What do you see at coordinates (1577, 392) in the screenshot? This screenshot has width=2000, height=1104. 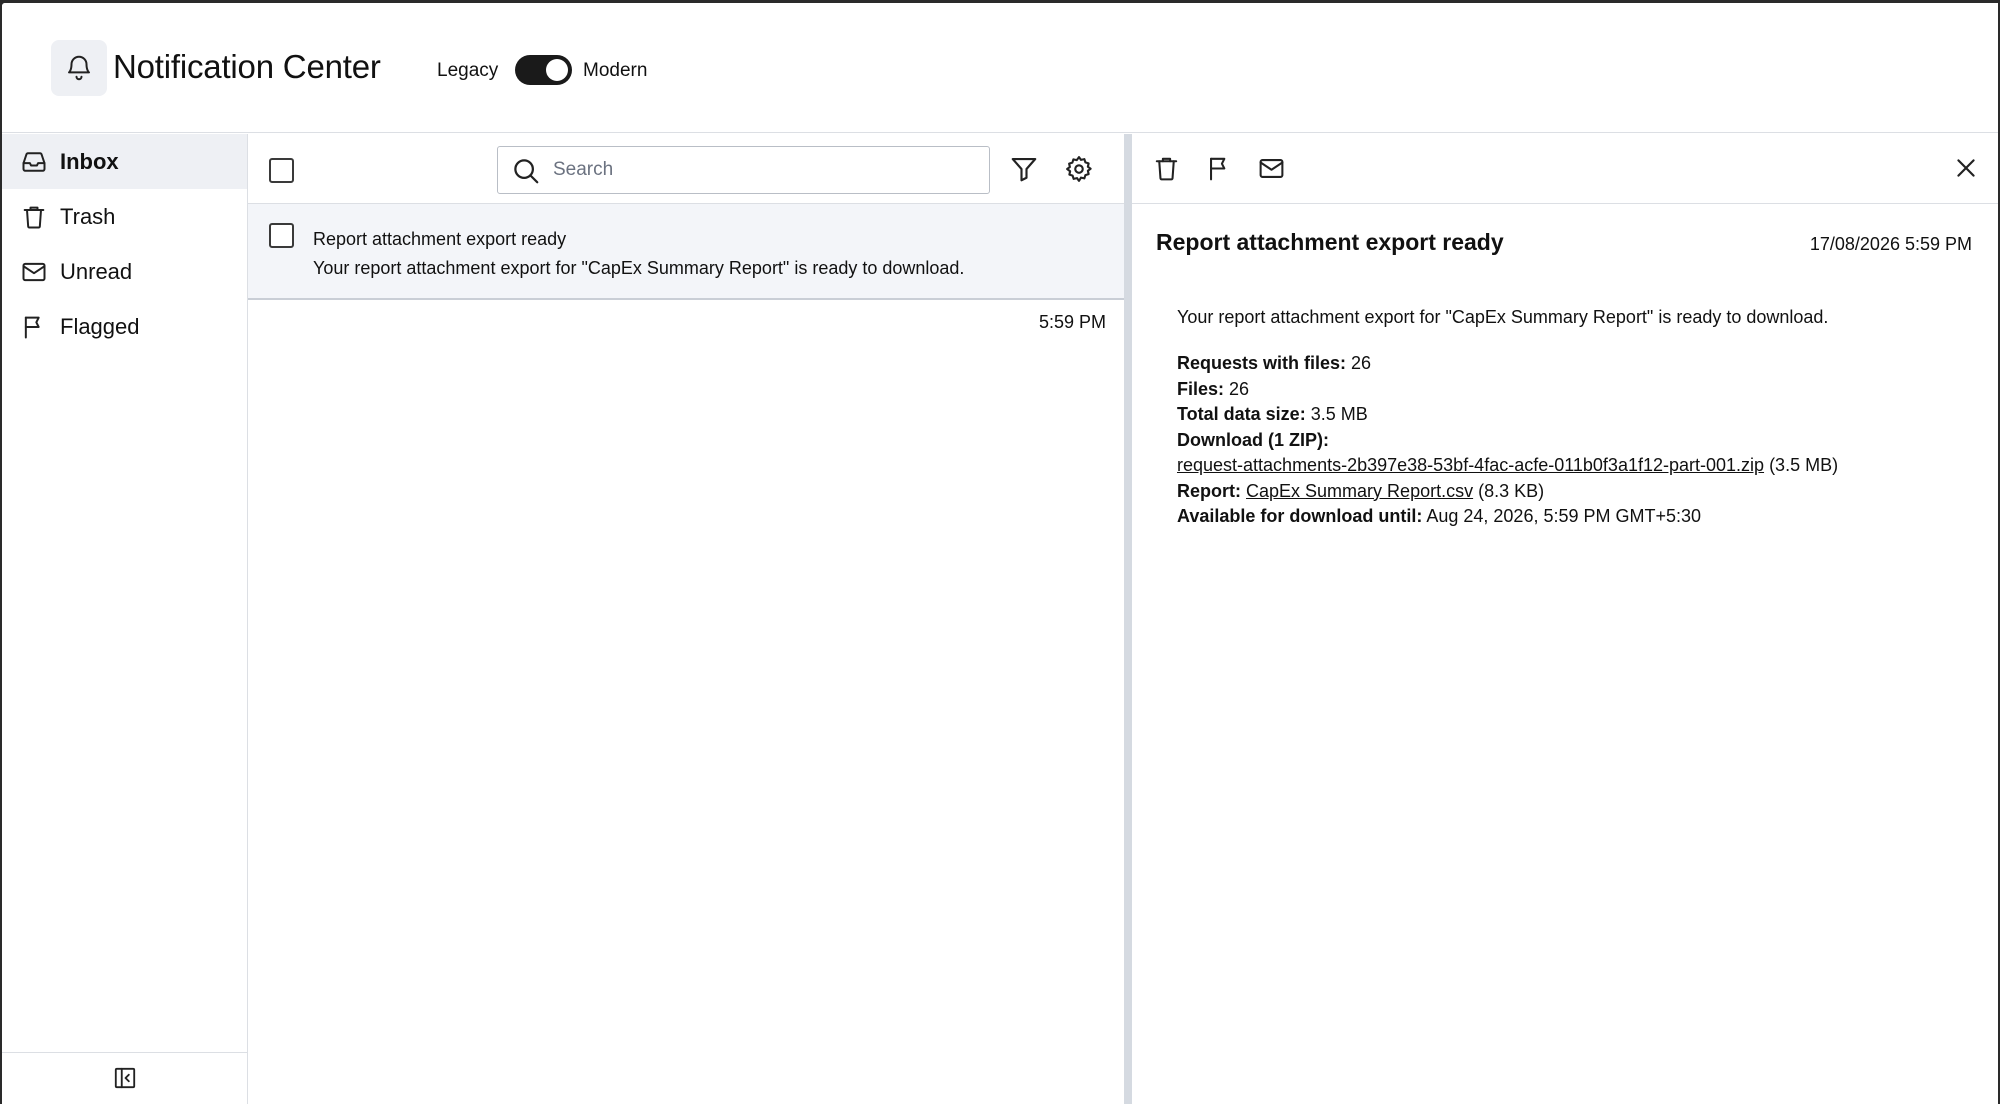 I see `files-row: Files: 26` at bounding box center [1577, 392].